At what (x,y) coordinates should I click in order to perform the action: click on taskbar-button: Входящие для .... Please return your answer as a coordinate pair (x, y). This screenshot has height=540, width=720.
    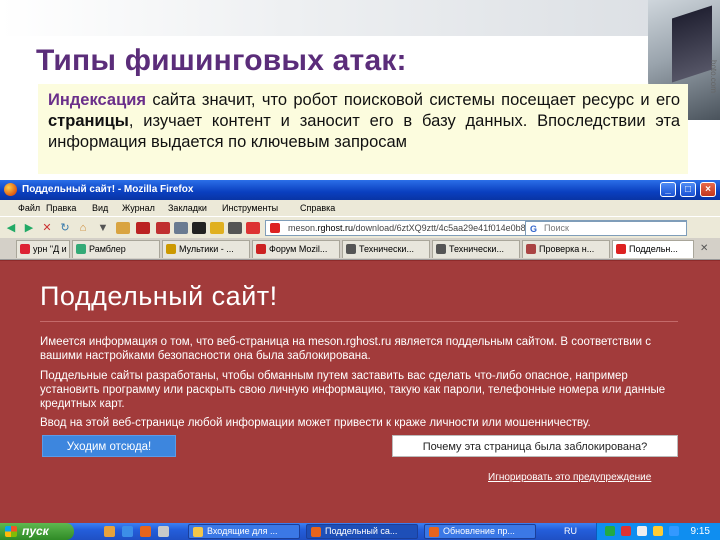
    Looking at the image, I should click on (244, 531).